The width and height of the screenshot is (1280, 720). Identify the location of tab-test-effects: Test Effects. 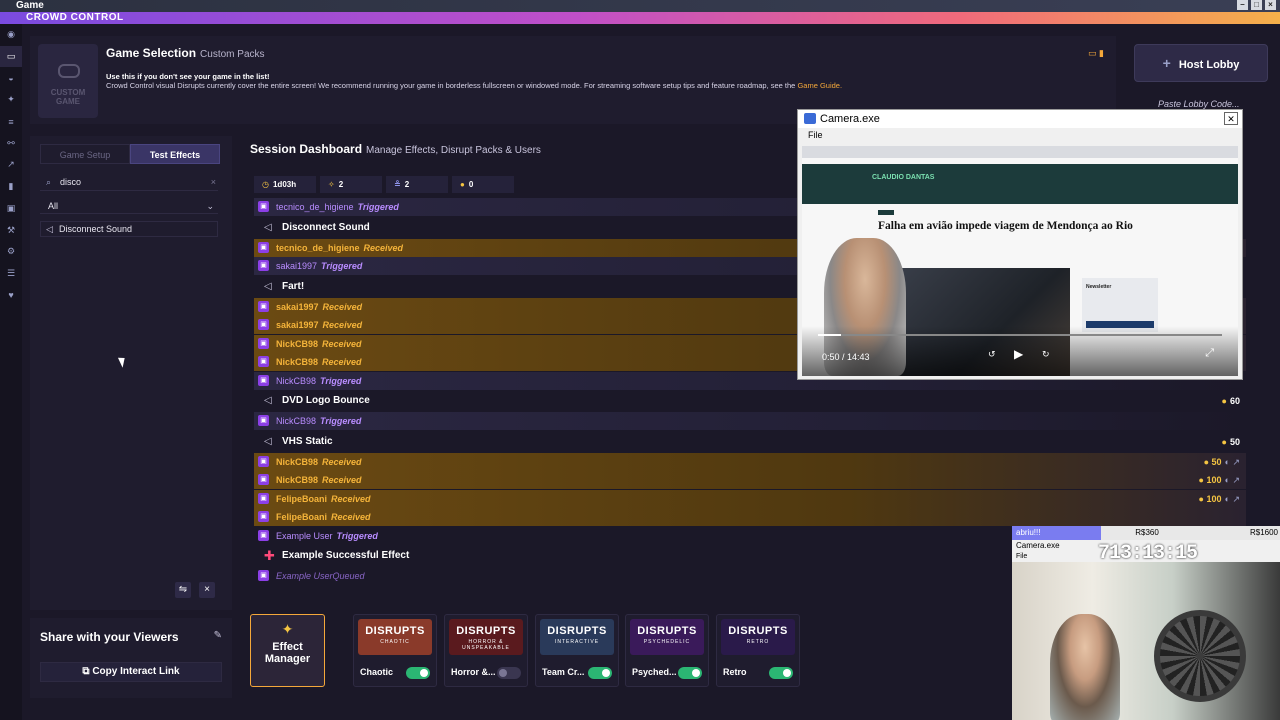
(175, 154).